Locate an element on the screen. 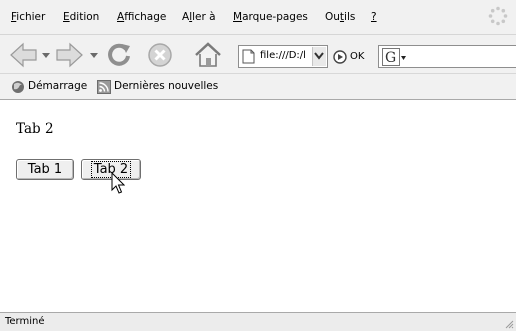 The height and width of the screenshot is (331, 516). menu-affichage: Affichage is located at coordinates (141, 17).